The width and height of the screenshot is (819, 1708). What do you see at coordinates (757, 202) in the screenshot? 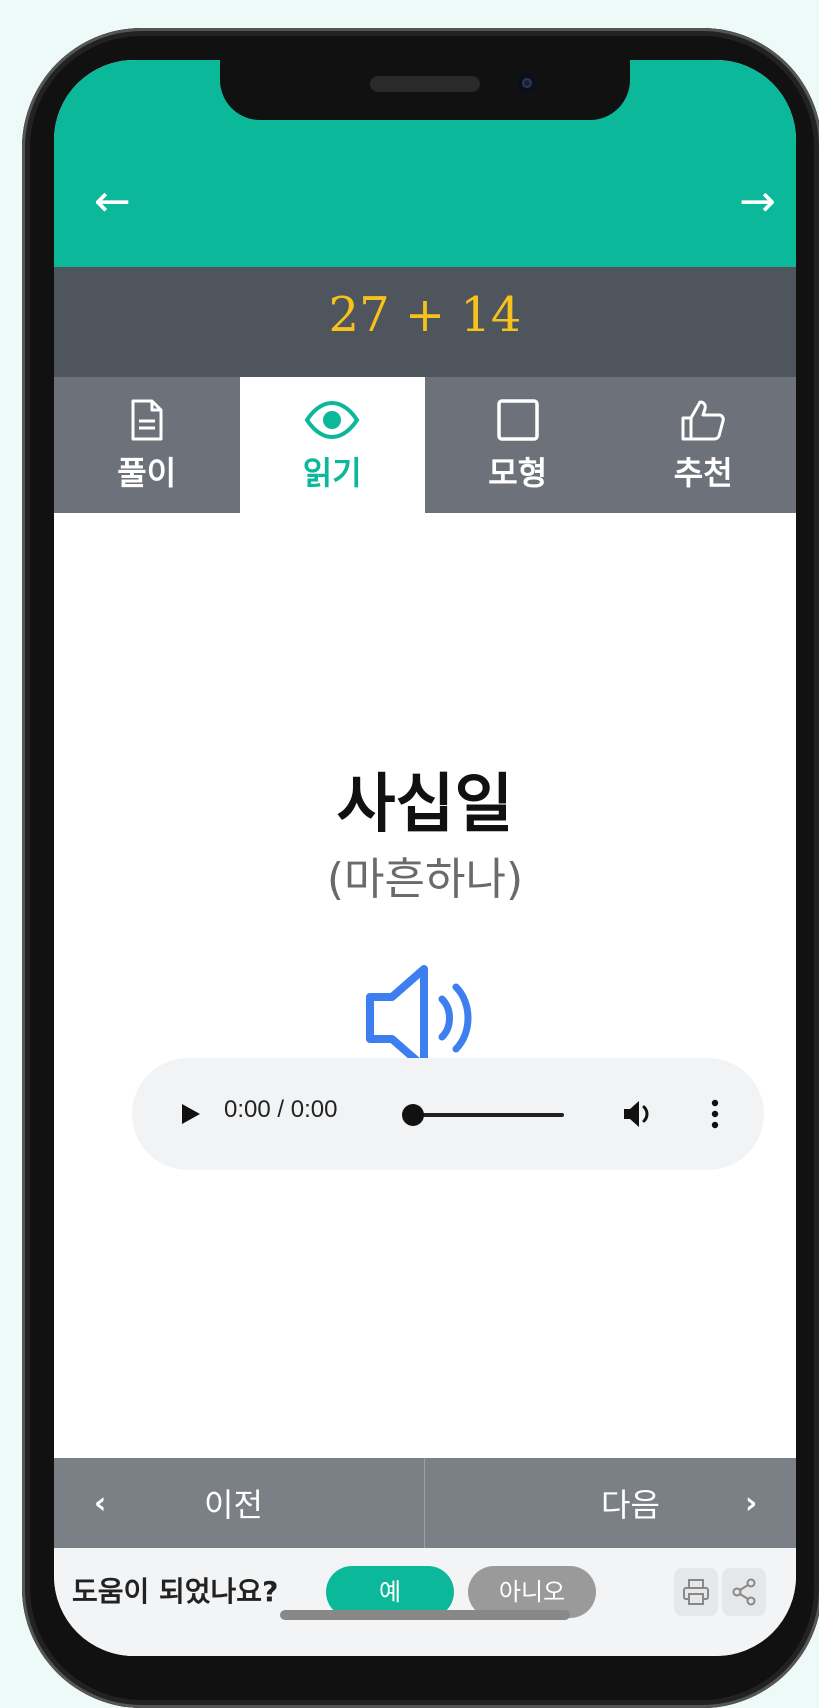
I see `forward-arrow-icon: →` at bounding box center [757, 202].